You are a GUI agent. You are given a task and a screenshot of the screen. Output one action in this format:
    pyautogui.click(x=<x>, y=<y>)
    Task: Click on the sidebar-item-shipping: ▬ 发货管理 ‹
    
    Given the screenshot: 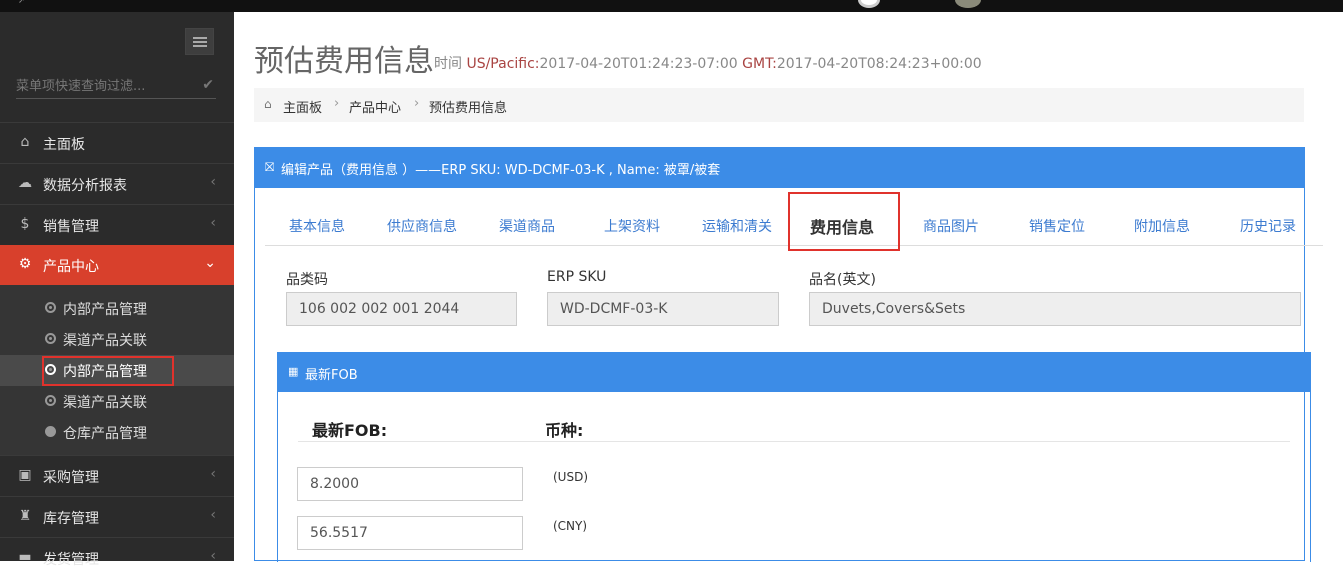 What is the action you would take?
    pyautogui.click(x=117, y=557)
    